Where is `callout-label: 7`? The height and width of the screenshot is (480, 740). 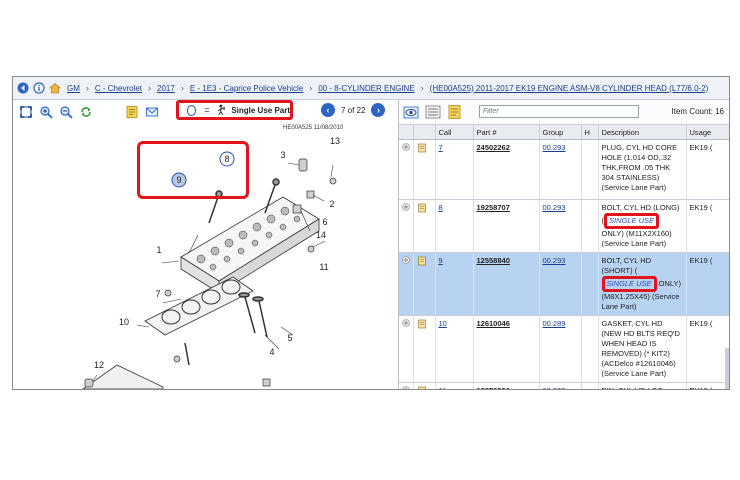 callout-label: 7 is located at coordinates (157, 294).